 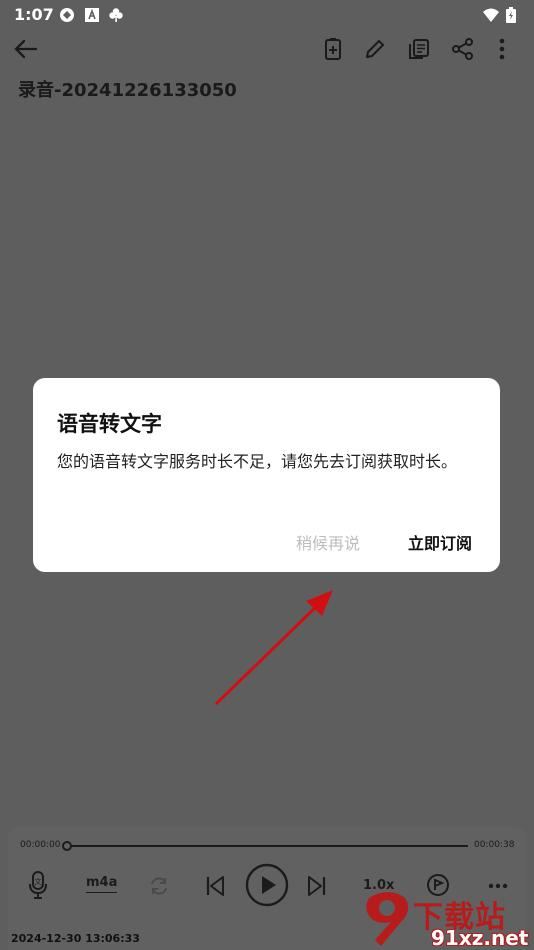 I want to click on format-button: m4a, so click(x=102, y=884).